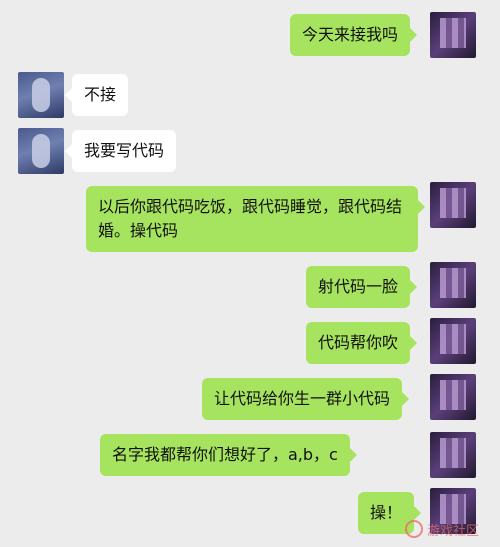 The width and height of the screenshot is (500, 547). I want to click on sent-message-bubble: 今天来接我吗, so click(354, 35).